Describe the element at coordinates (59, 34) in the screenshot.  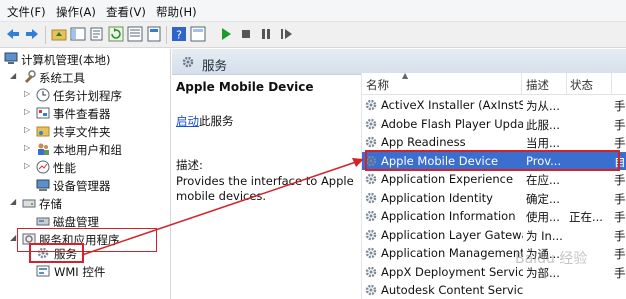
I see `up-folder-icon` at that location.